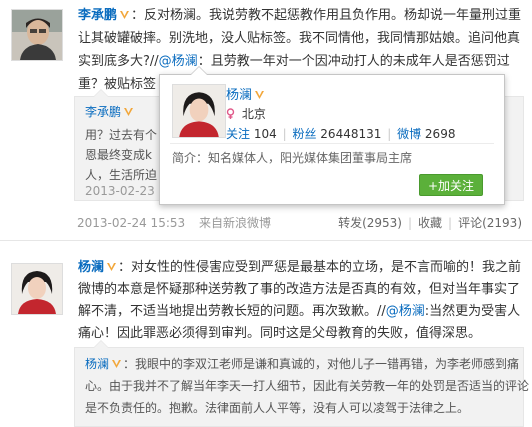 This screenshot has height=427, width=532. Describe the element at coordinates (232, 311) in the screenshot. I see `post-line-3-text: 解不清，不适当地提出劳教长短的问题。再次致歉。//` at that location.